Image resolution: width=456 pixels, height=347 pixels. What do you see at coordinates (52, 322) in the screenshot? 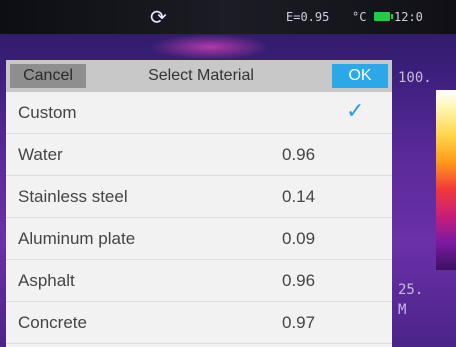
I see `material-name: Concrete` at bounding box center [52, 322].